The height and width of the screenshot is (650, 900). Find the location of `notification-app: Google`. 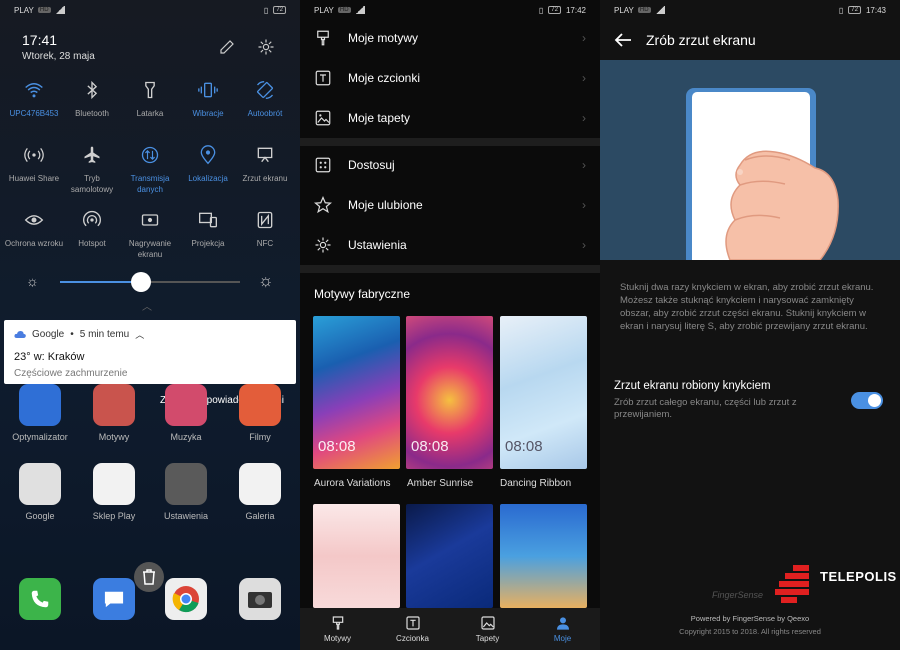

notification-app: Google is located at coordinates (48, 334).